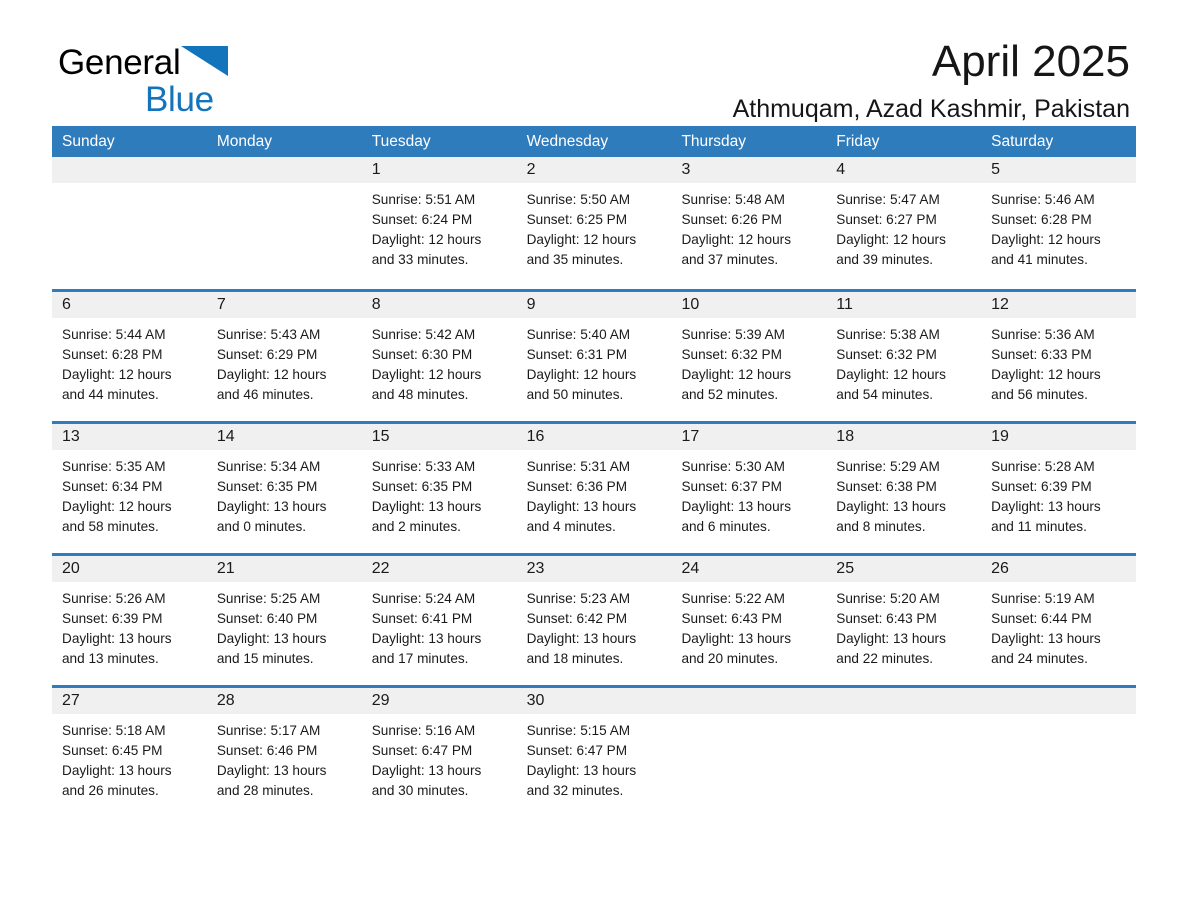 The height and width of the screenshot is (918, 1188). I want to click on day-number-band: 12, so click(1059, 305).